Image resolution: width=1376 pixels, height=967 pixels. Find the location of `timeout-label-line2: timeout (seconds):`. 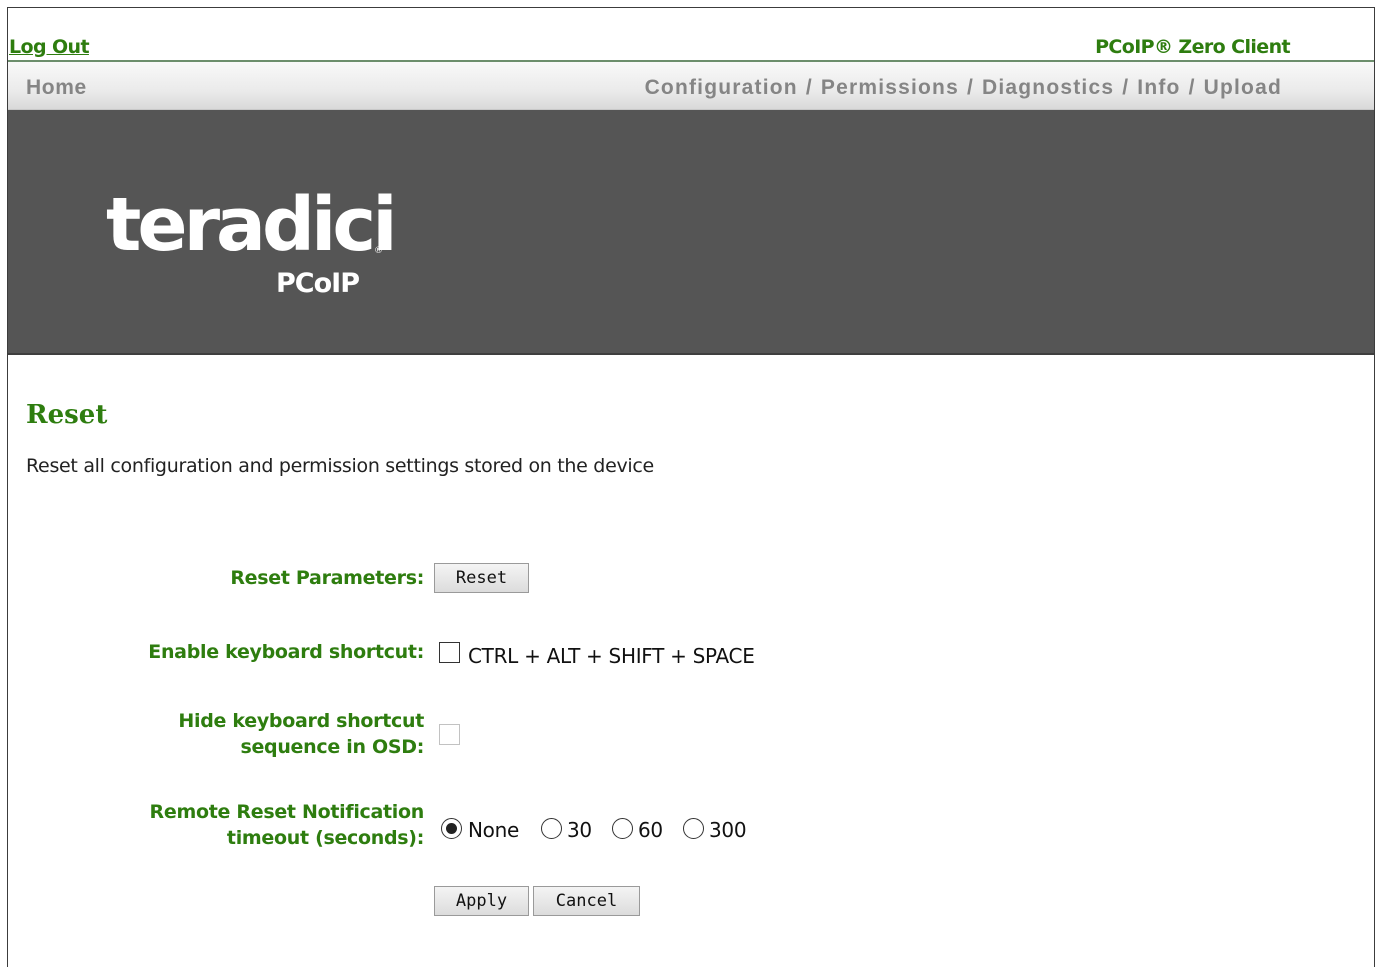

timeout-label-line2: timeout (seconds): is located at coordinates (325, 838).